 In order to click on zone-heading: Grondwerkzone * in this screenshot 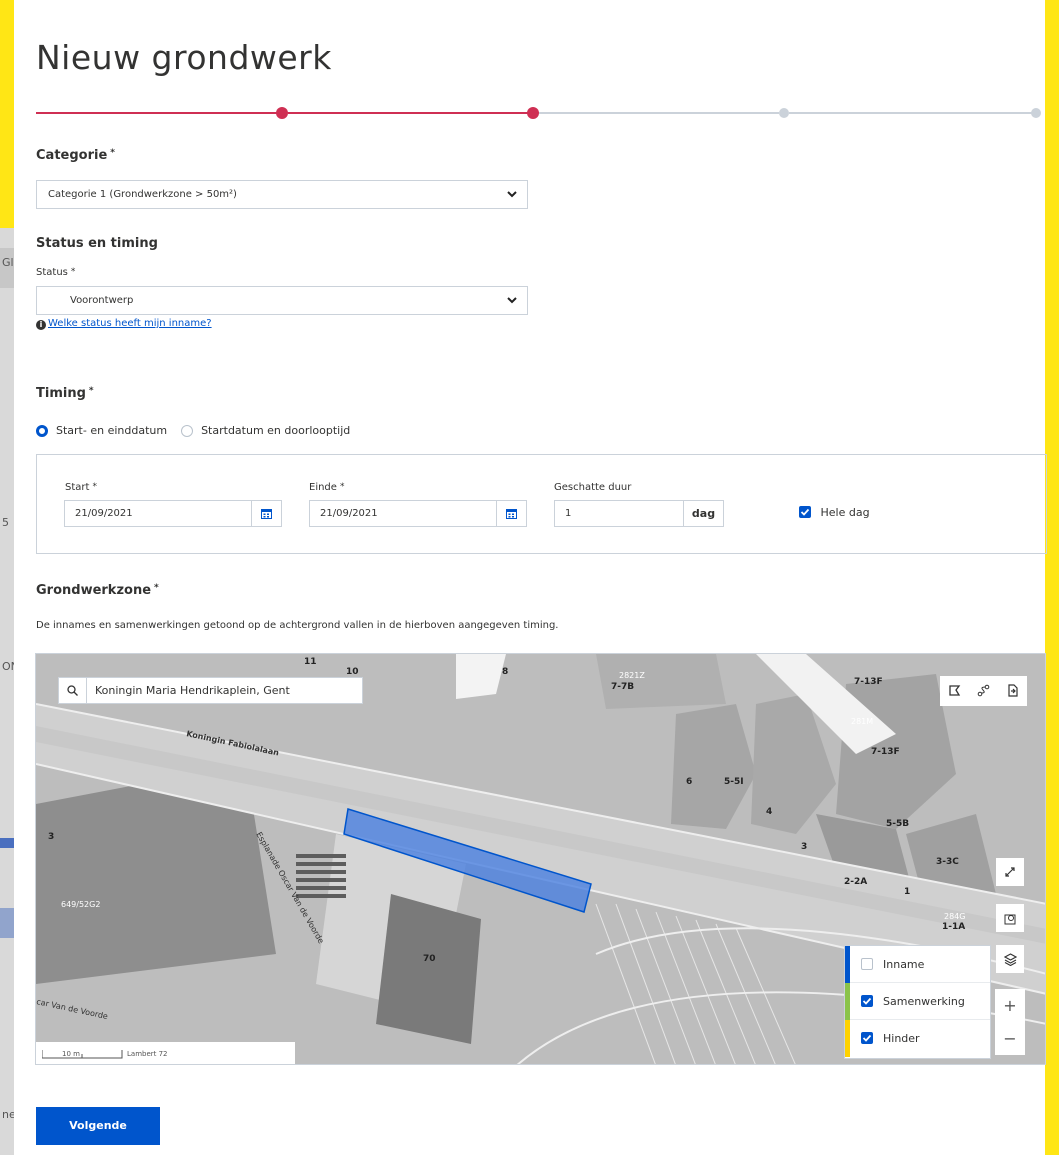, I will do `click(97, 590)`.